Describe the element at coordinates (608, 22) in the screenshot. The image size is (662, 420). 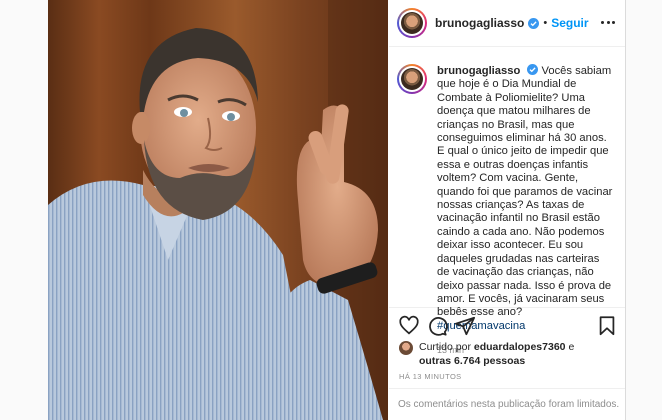
I see `more-options-icon` at that location.